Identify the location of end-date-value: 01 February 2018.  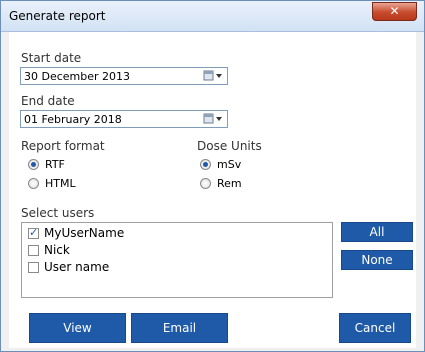
(73, 119).